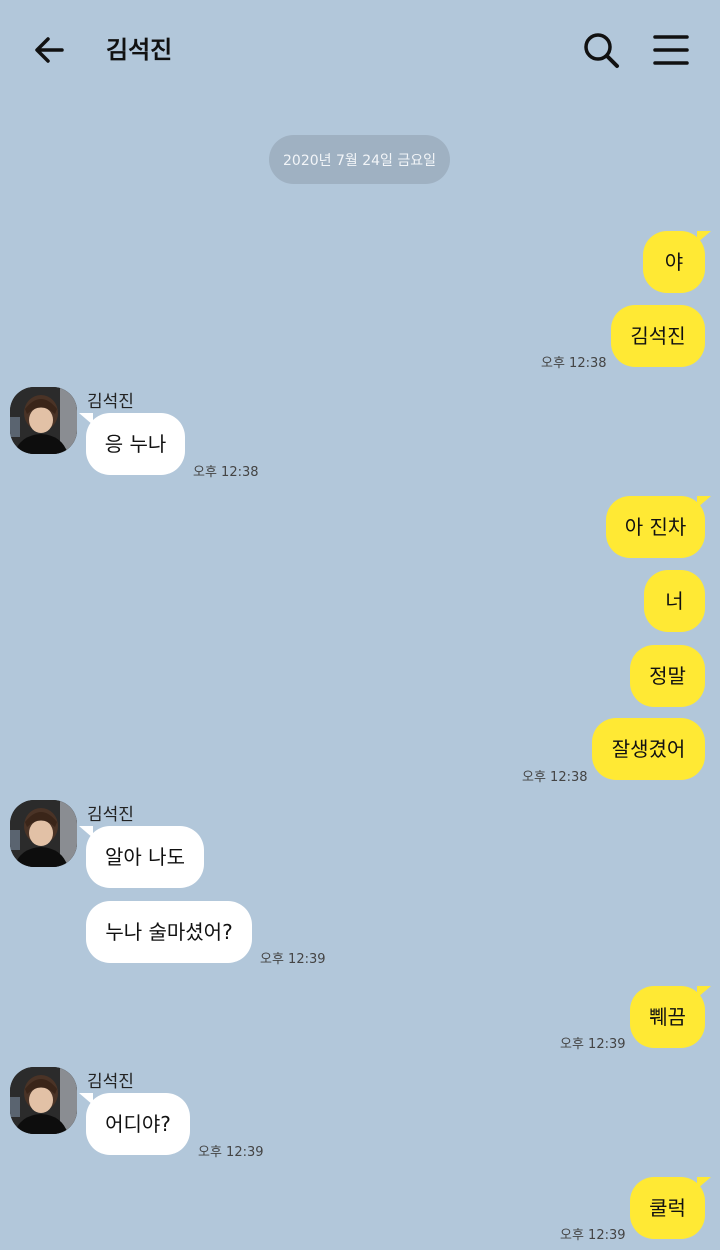 The width and height of the screenshot is (720, 1250). Describe the element at coordinates (674, 601) in the screenshot. I see `my-message-bubble: 너` at that location.